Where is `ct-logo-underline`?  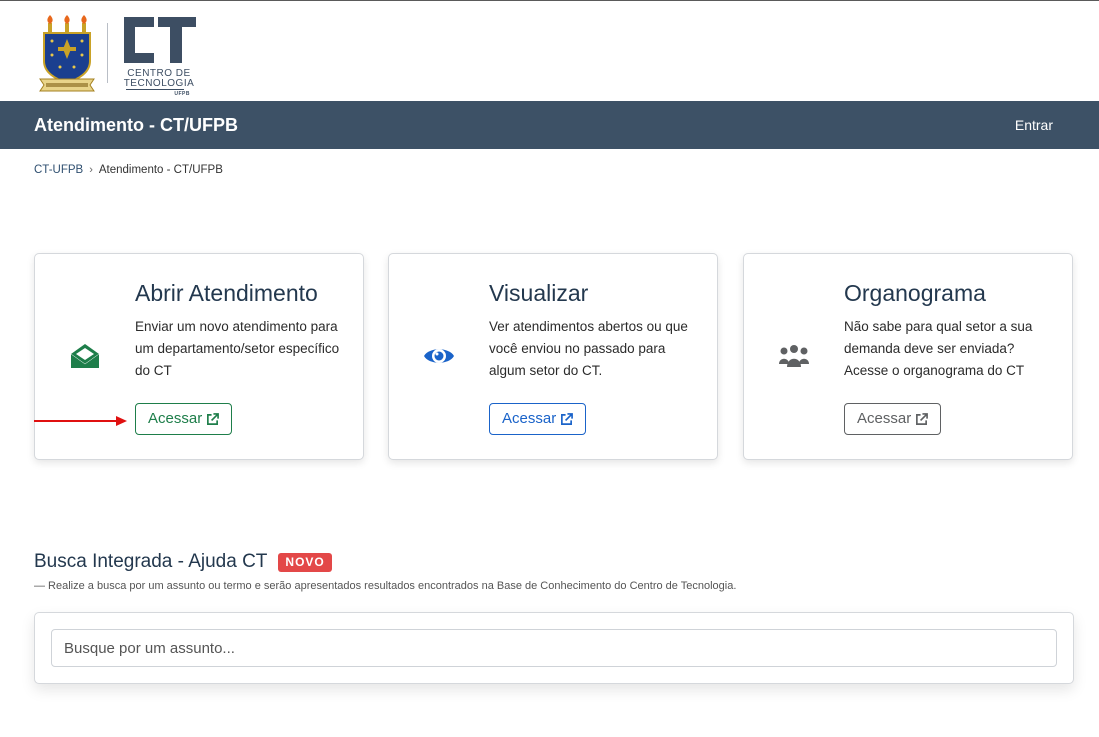 ct-logo-underline is located at coordinates (155, 89).